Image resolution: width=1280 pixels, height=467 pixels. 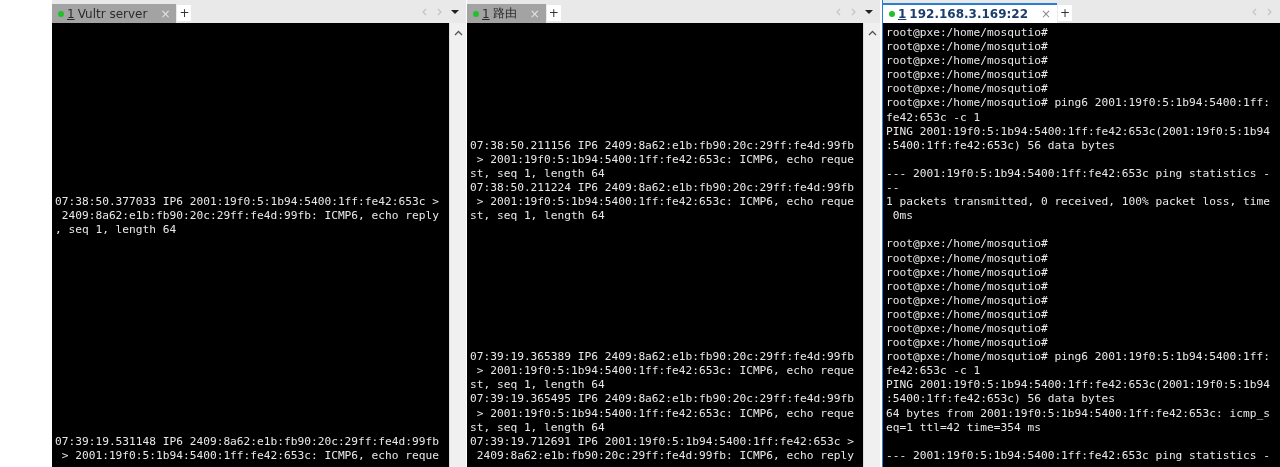 What do you see at coordinates (662, 357) in the screenshot?
I see `terminal-line: 07:39:19.365389 IP6 2409:8a62:e1b:fb90:20c:29ff:fe4d:99fb` at bounding box center [662, 357].